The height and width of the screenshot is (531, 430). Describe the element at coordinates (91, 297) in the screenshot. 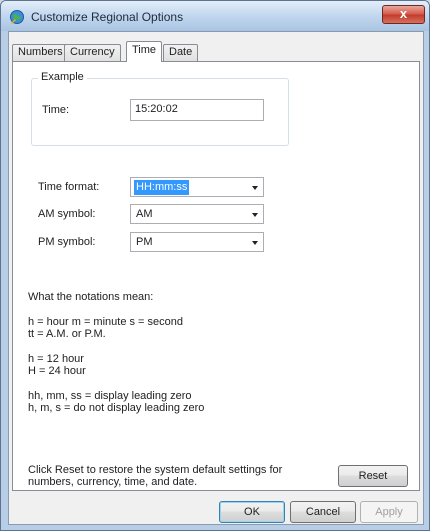

I see `notations-heading: What the notations mean:` at that location.